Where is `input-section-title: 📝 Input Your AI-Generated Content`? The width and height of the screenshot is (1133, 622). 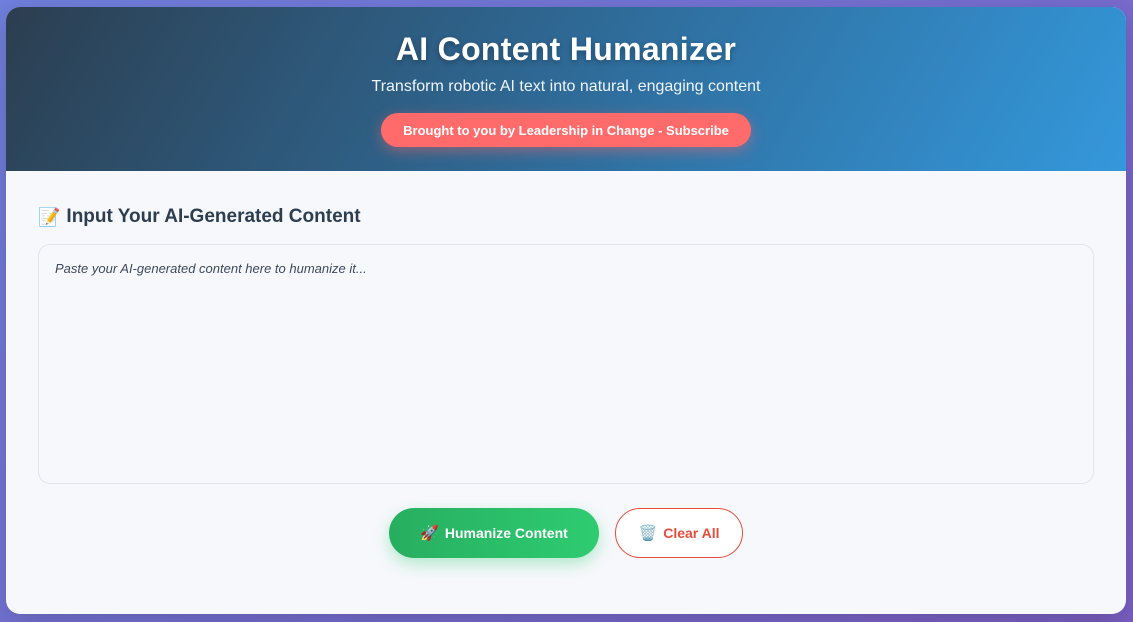
input-section-title: 📝 Input Your AI-Generated Content is located at coordinates (199, 217).